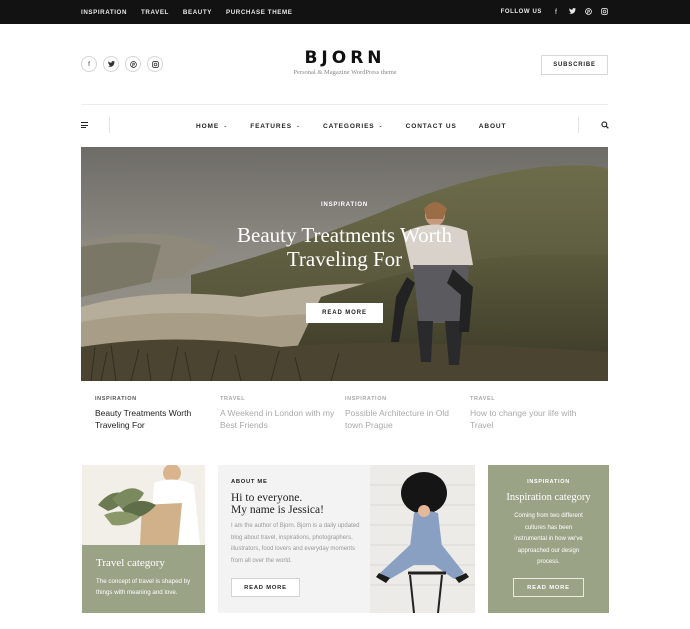  I want to click on menu-icon, so click(84, 125).